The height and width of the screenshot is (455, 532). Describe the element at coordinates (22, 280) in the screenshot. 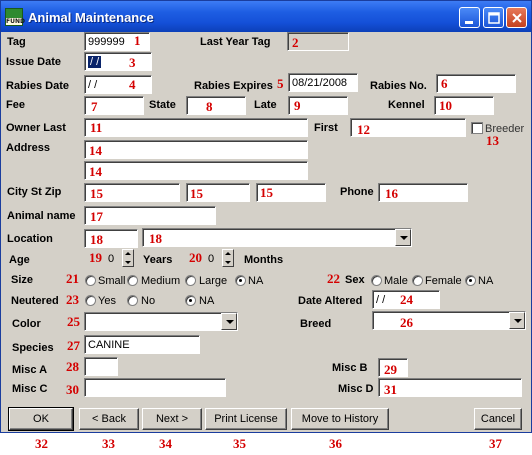

I see `size-label: Size` at that location.